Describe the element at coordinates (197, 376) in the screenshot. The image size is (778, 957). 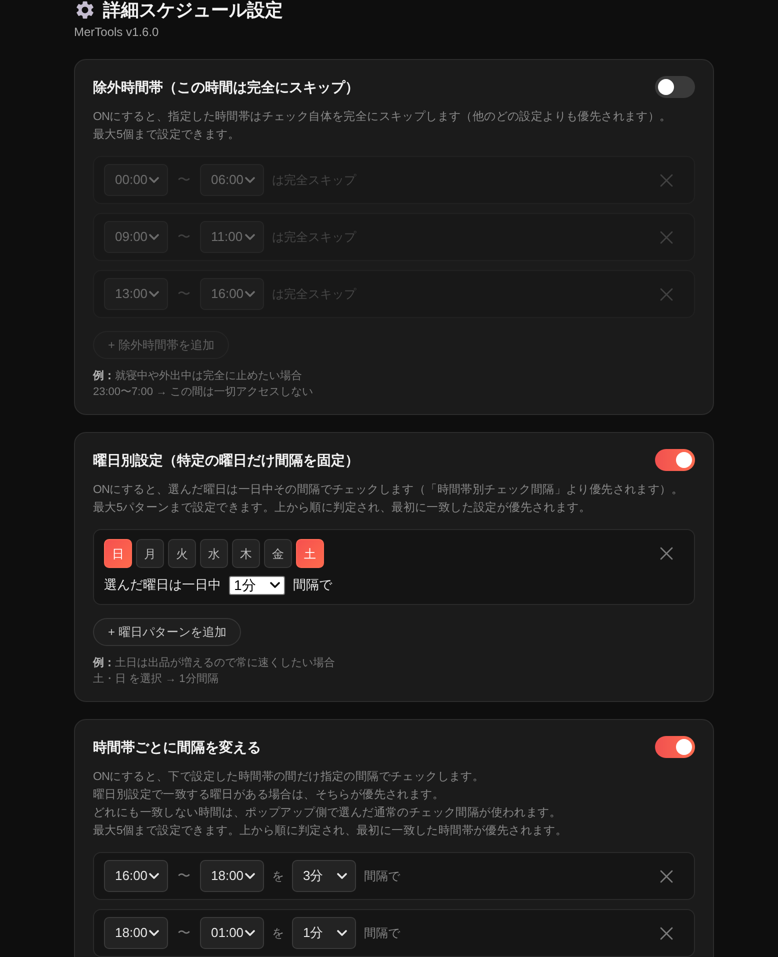
I see `example-text: 例：就寝中や外出中は完全に止めたい場合` at that location.